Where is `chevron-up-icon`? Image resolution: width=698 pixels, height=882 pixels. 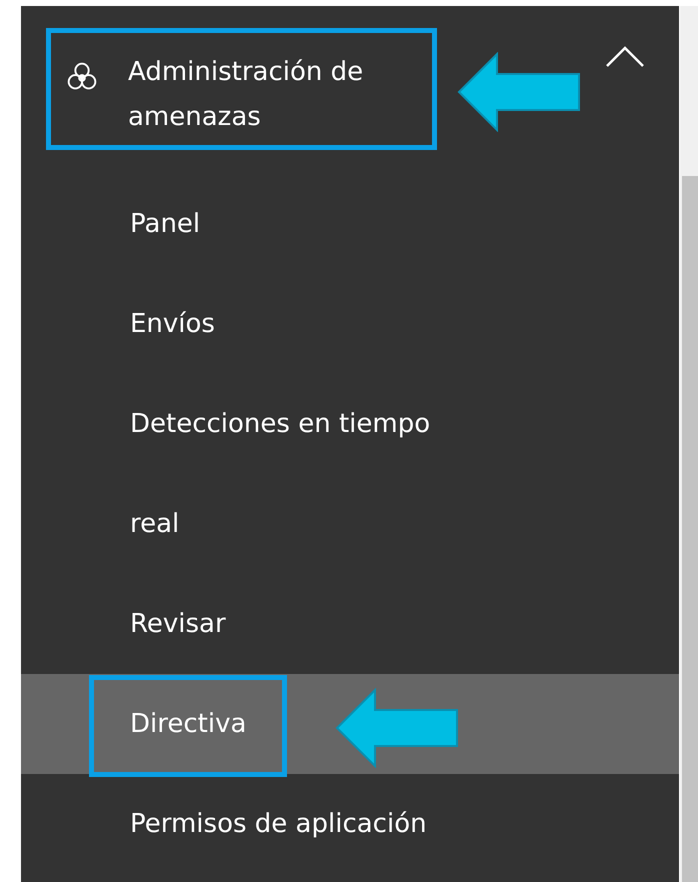 chevron-up-icon is located at coordinates (625, 57).